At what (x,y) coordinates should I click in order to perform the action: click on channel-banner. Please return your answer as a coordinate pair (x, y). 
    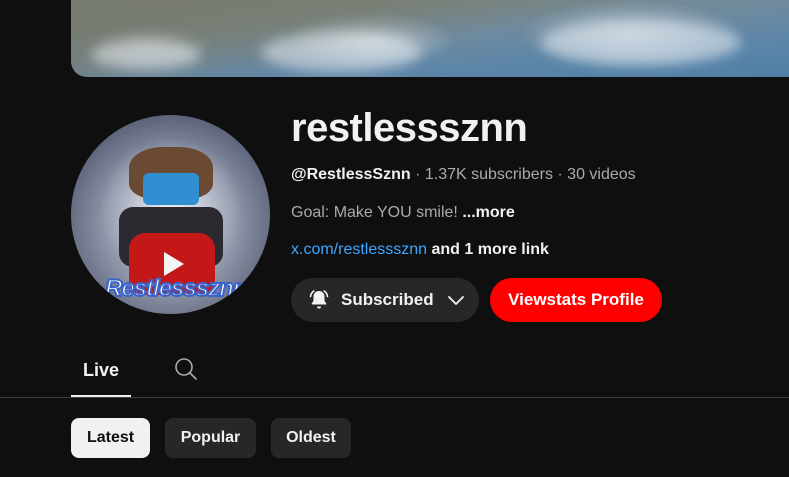
    Looking at the image, I should click on (430, 38).